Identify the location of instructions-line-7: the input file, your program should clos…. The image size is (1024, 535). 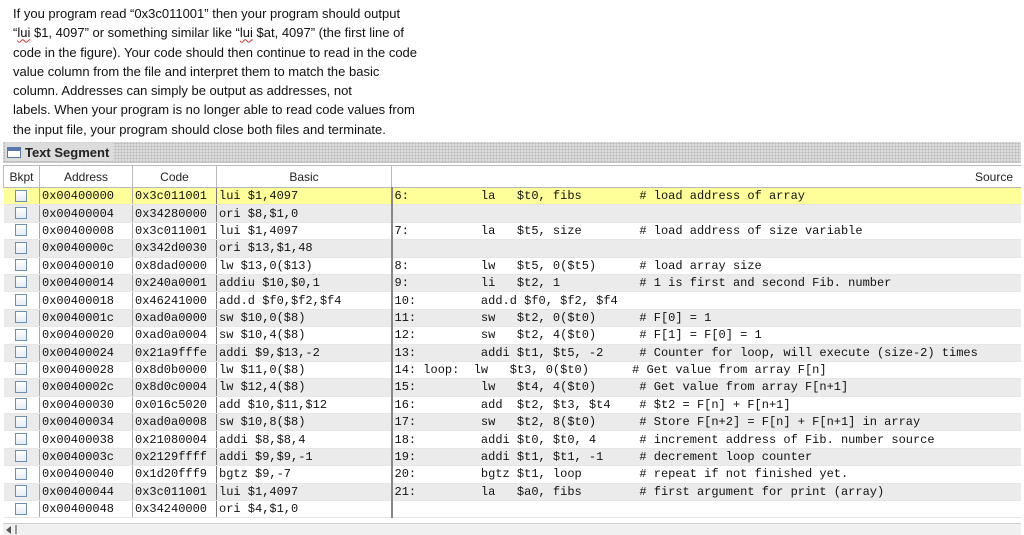
(199, 129).